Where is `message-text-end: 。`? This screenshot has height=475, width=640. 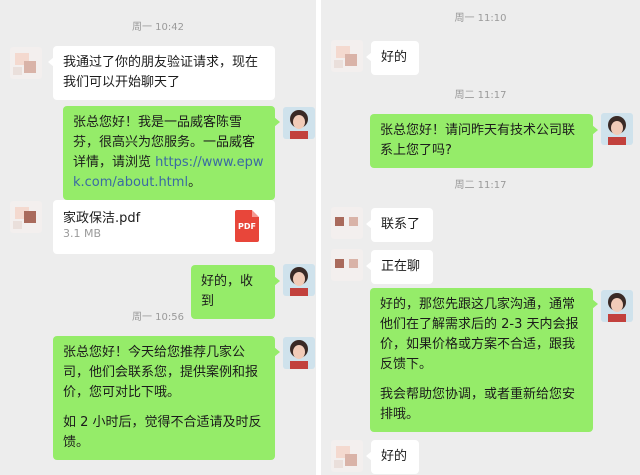
message-text-end: 。 is located at coordinates (195, 182).